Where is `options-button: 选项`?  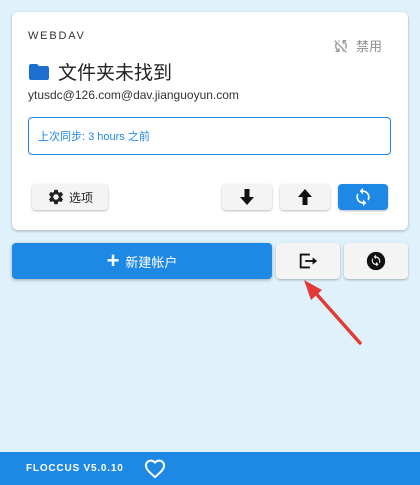
options-button: 选项 is located at coordinates (70, 197).